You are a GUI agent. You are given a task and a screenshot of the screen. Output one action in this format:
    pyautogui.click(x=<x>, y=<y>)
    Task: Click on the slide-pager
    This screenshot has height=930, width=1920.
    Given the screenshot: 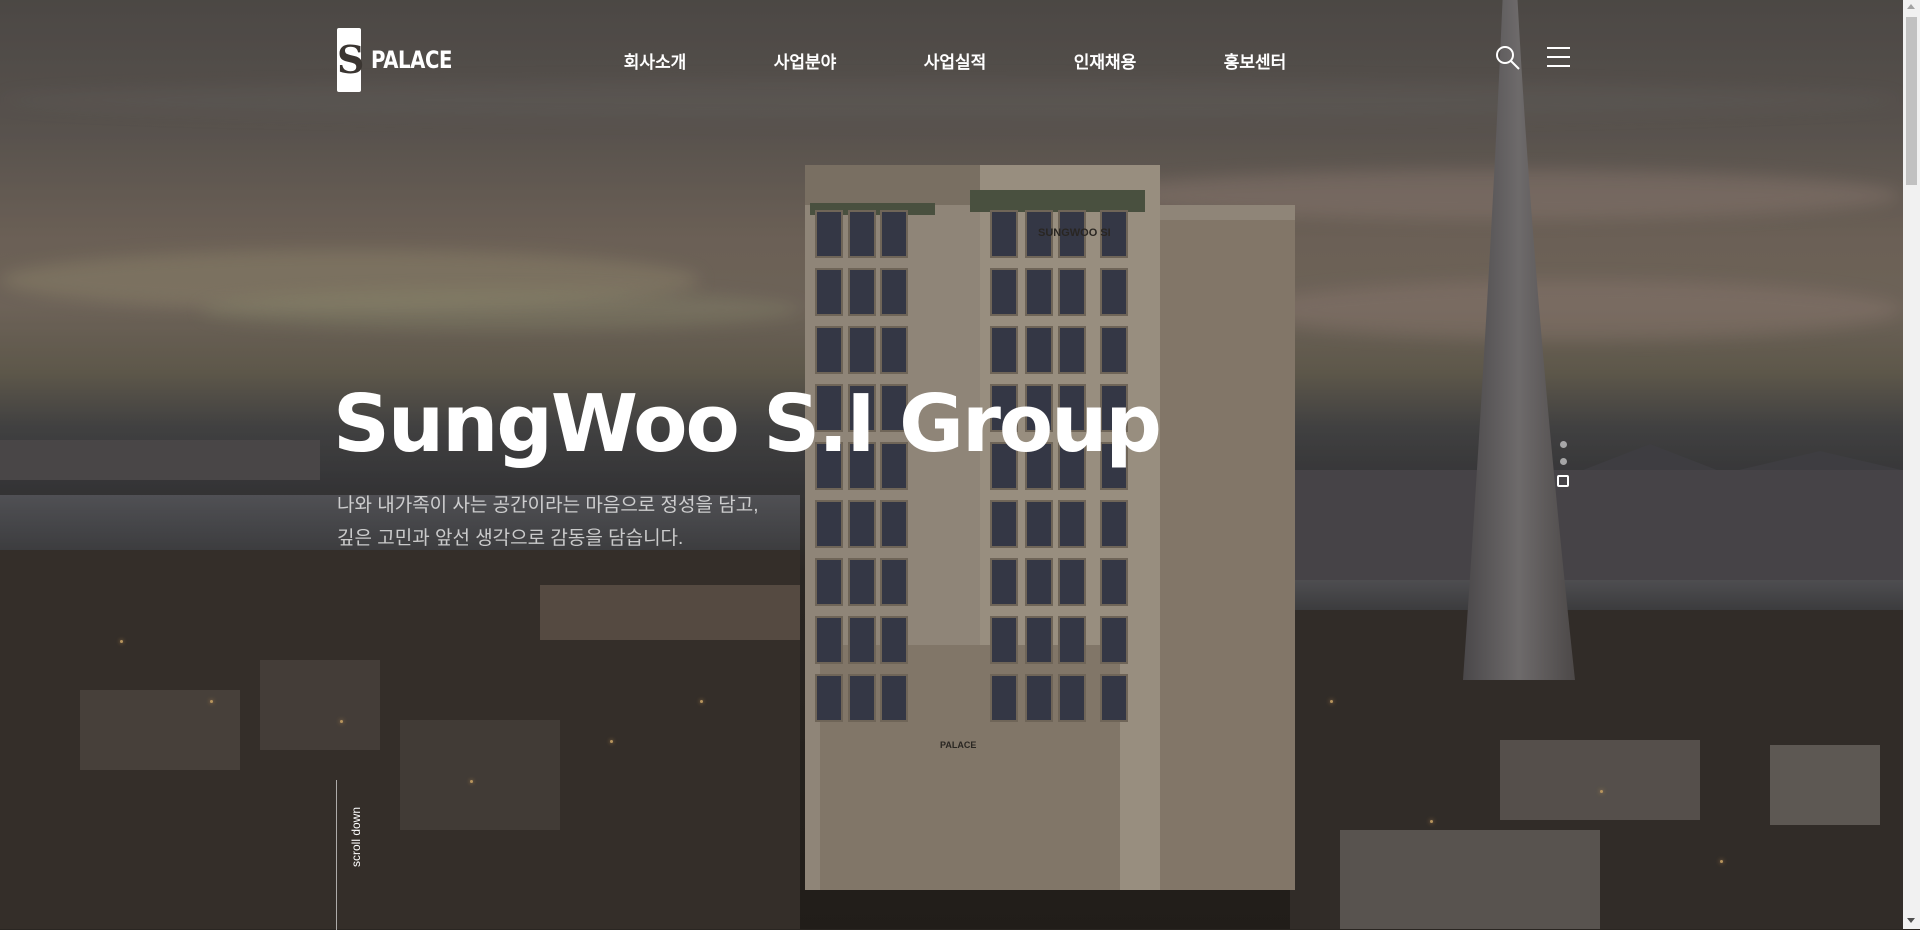 What is the action you would take?
    pyautogui.click(x=1563, y=464)
    